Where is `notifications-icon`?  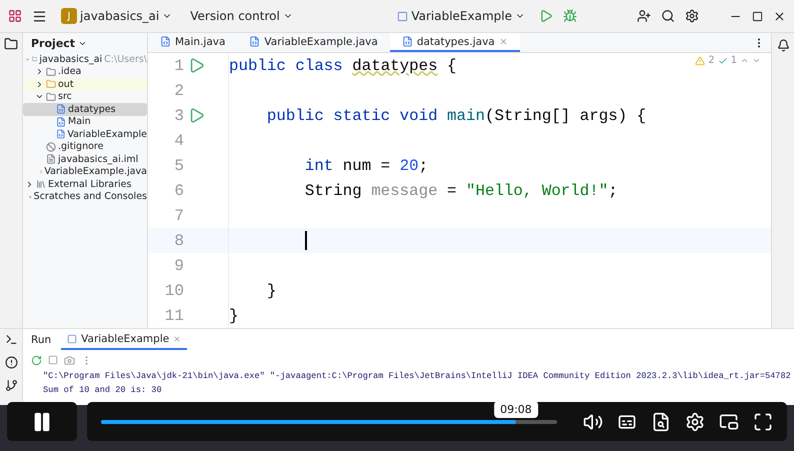 notifications-icon is located at coordinates (783, 45).